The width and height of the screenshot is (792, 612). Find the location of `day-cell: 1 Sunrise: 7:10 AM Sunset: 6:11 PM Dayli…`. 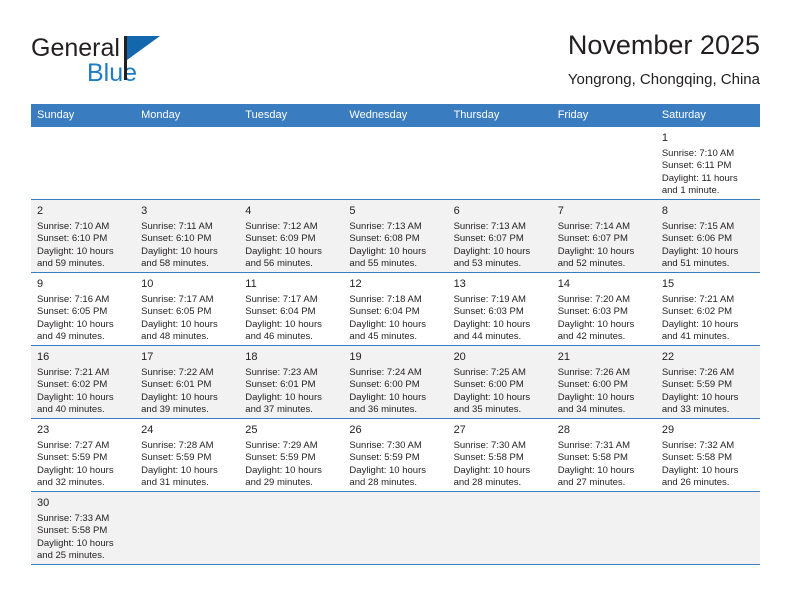

day-cell: 1 Sunrise: 7:10 AM Sunset: 6:11 PM Dayli… is located at coordinates (707, 163).